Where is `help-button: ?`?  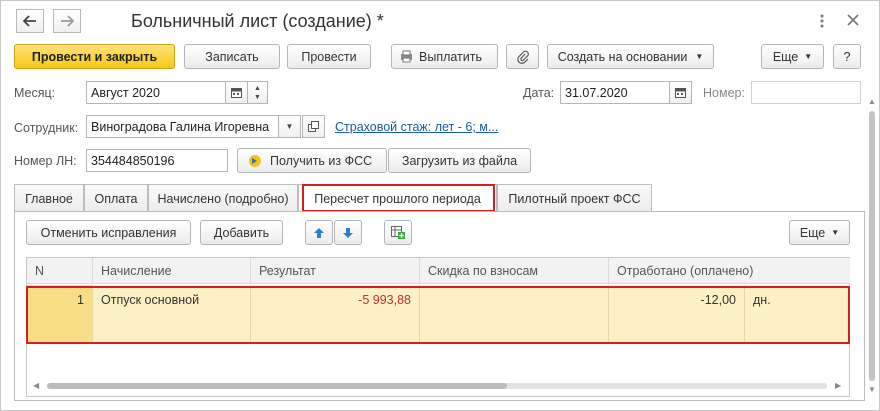
help-button: ? is located at coordinates (847, 56).